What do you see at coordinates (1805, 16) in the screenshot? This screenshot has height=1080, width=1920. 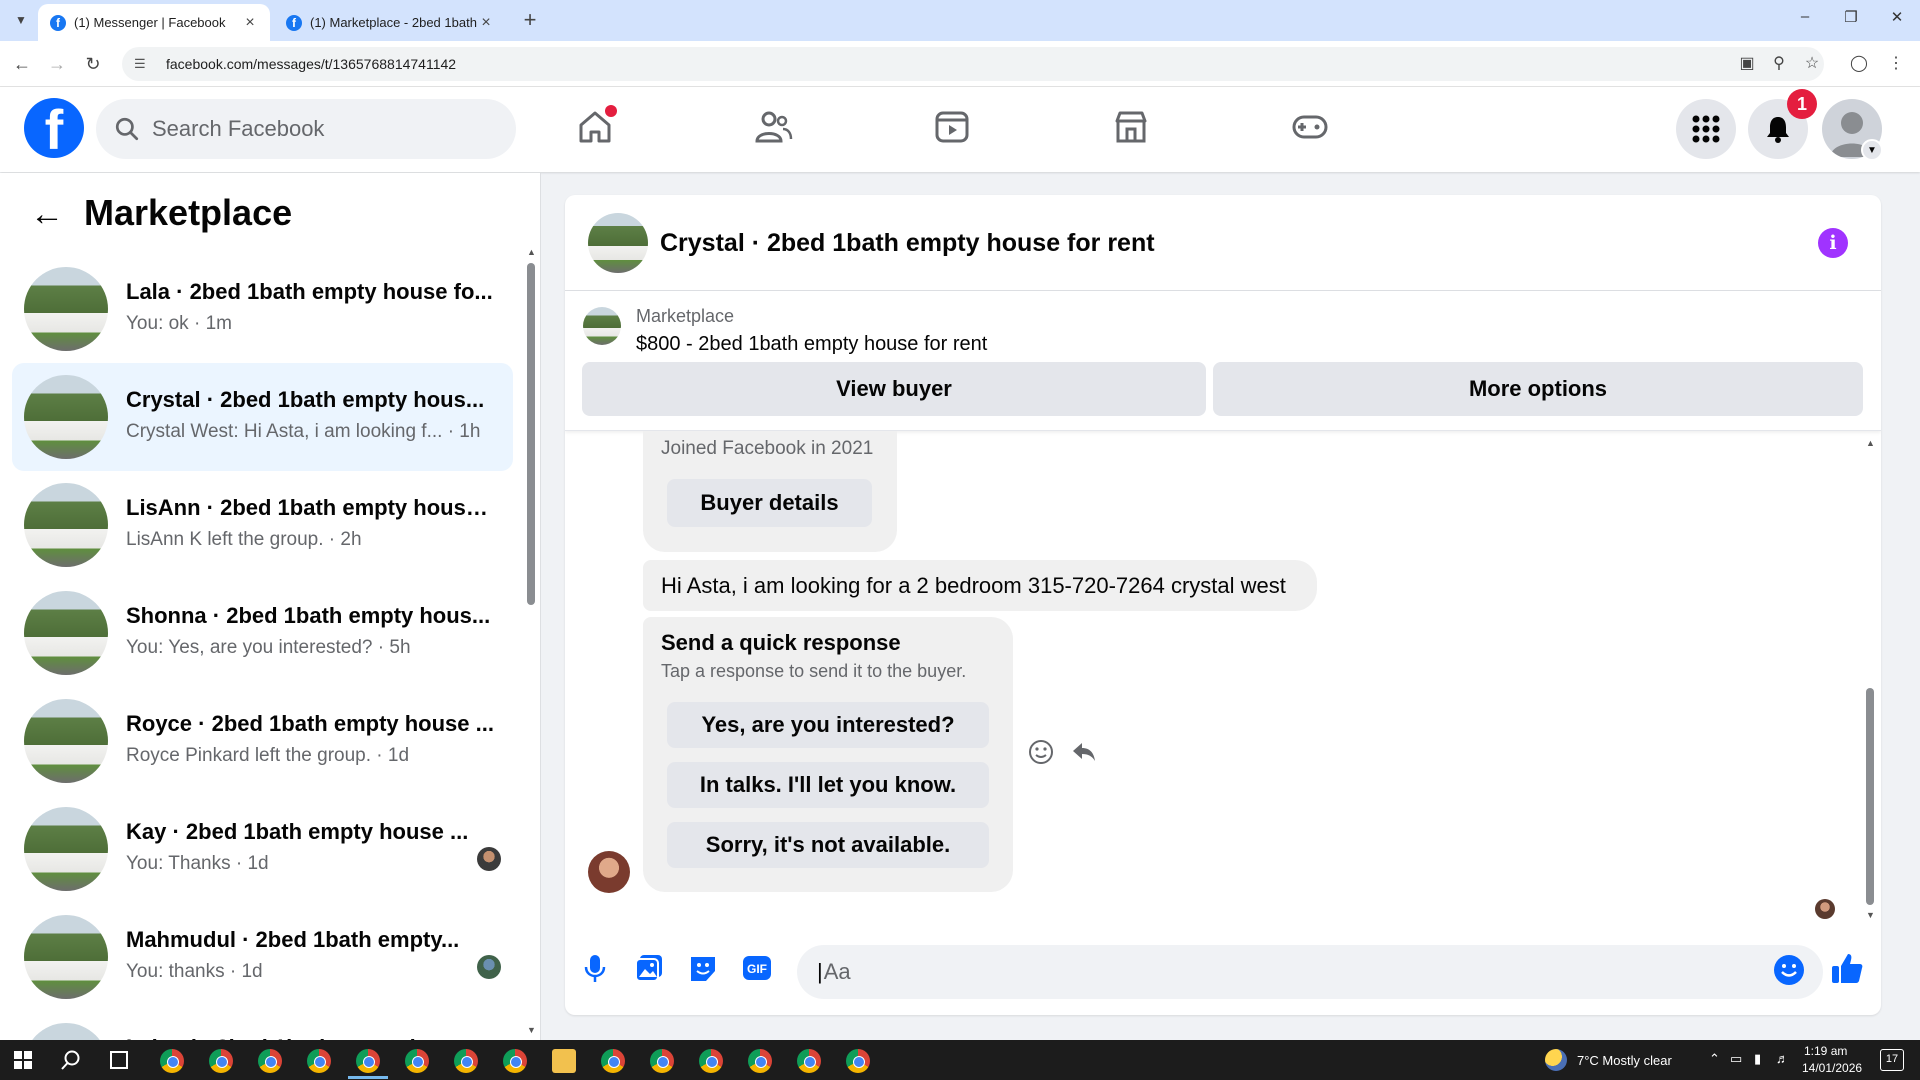 I see `minimize-icon: –` at bounding box center [1805, 16].